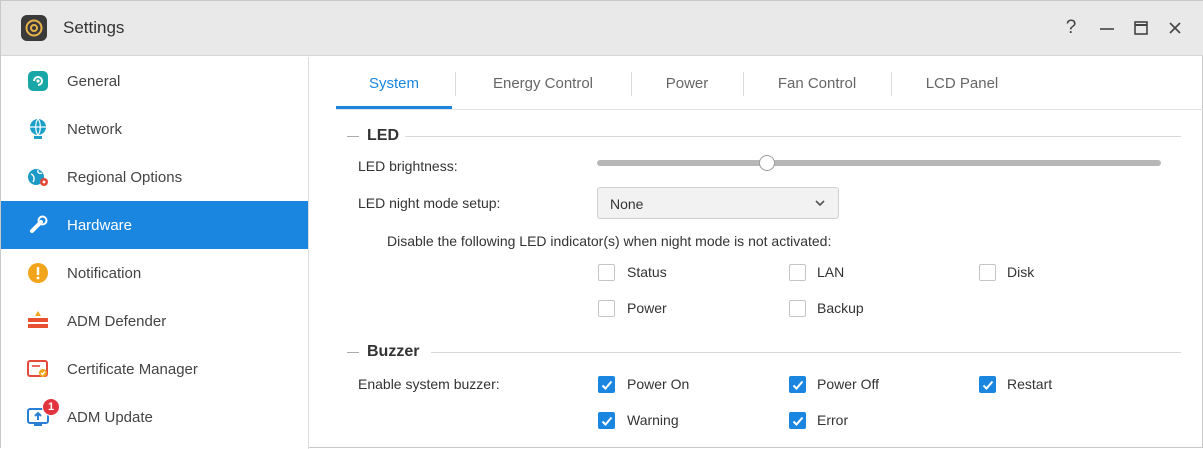 This screenshot has height=449, width=1203. What do you see at coordinates (38, 273) in the screenshot?
I see `alert-icon` at bounding box center [38, 273].